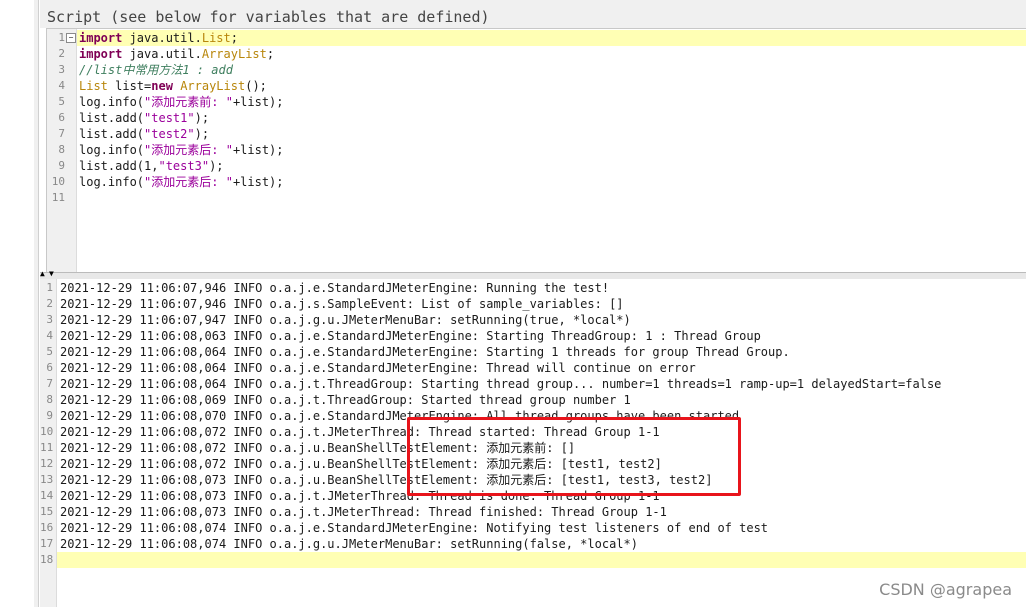 The width and height of the screenshot is (1026, 607). I want to click on code-token: list.add(, so click(112, 118).